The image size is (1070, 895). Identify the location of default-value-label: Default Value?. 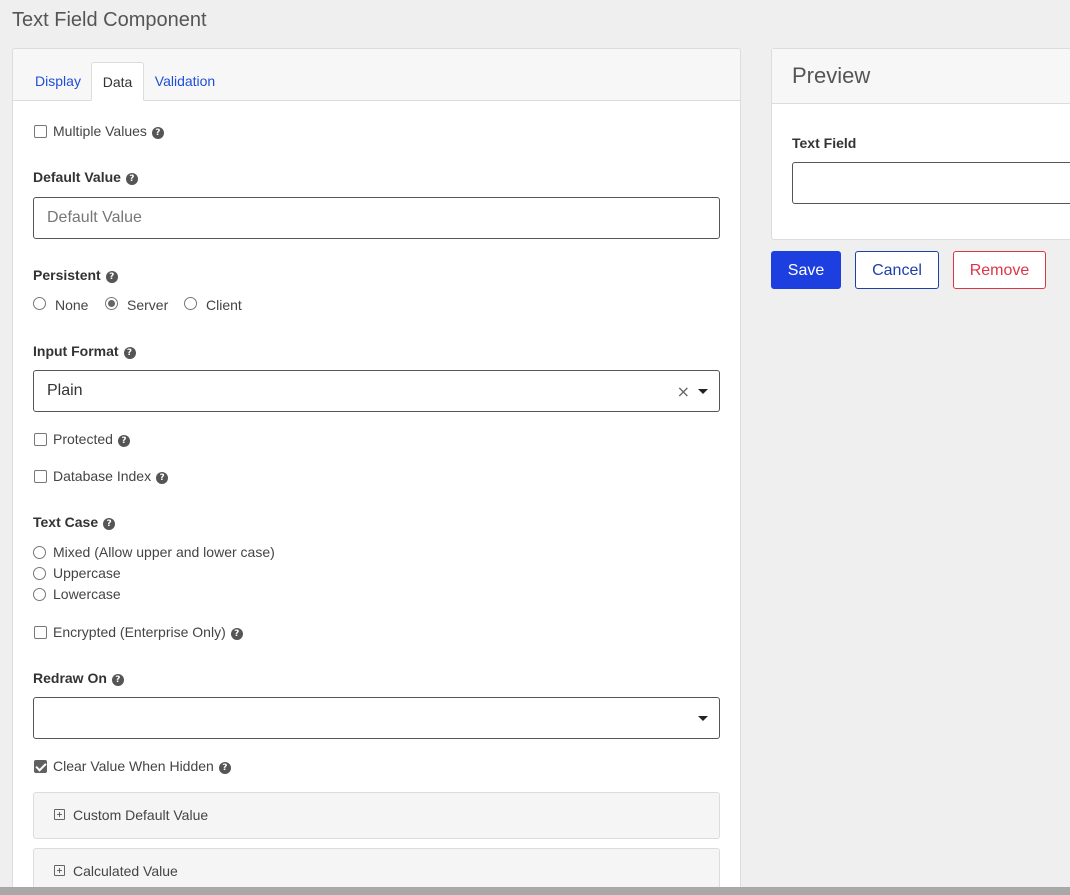
(85, 177).